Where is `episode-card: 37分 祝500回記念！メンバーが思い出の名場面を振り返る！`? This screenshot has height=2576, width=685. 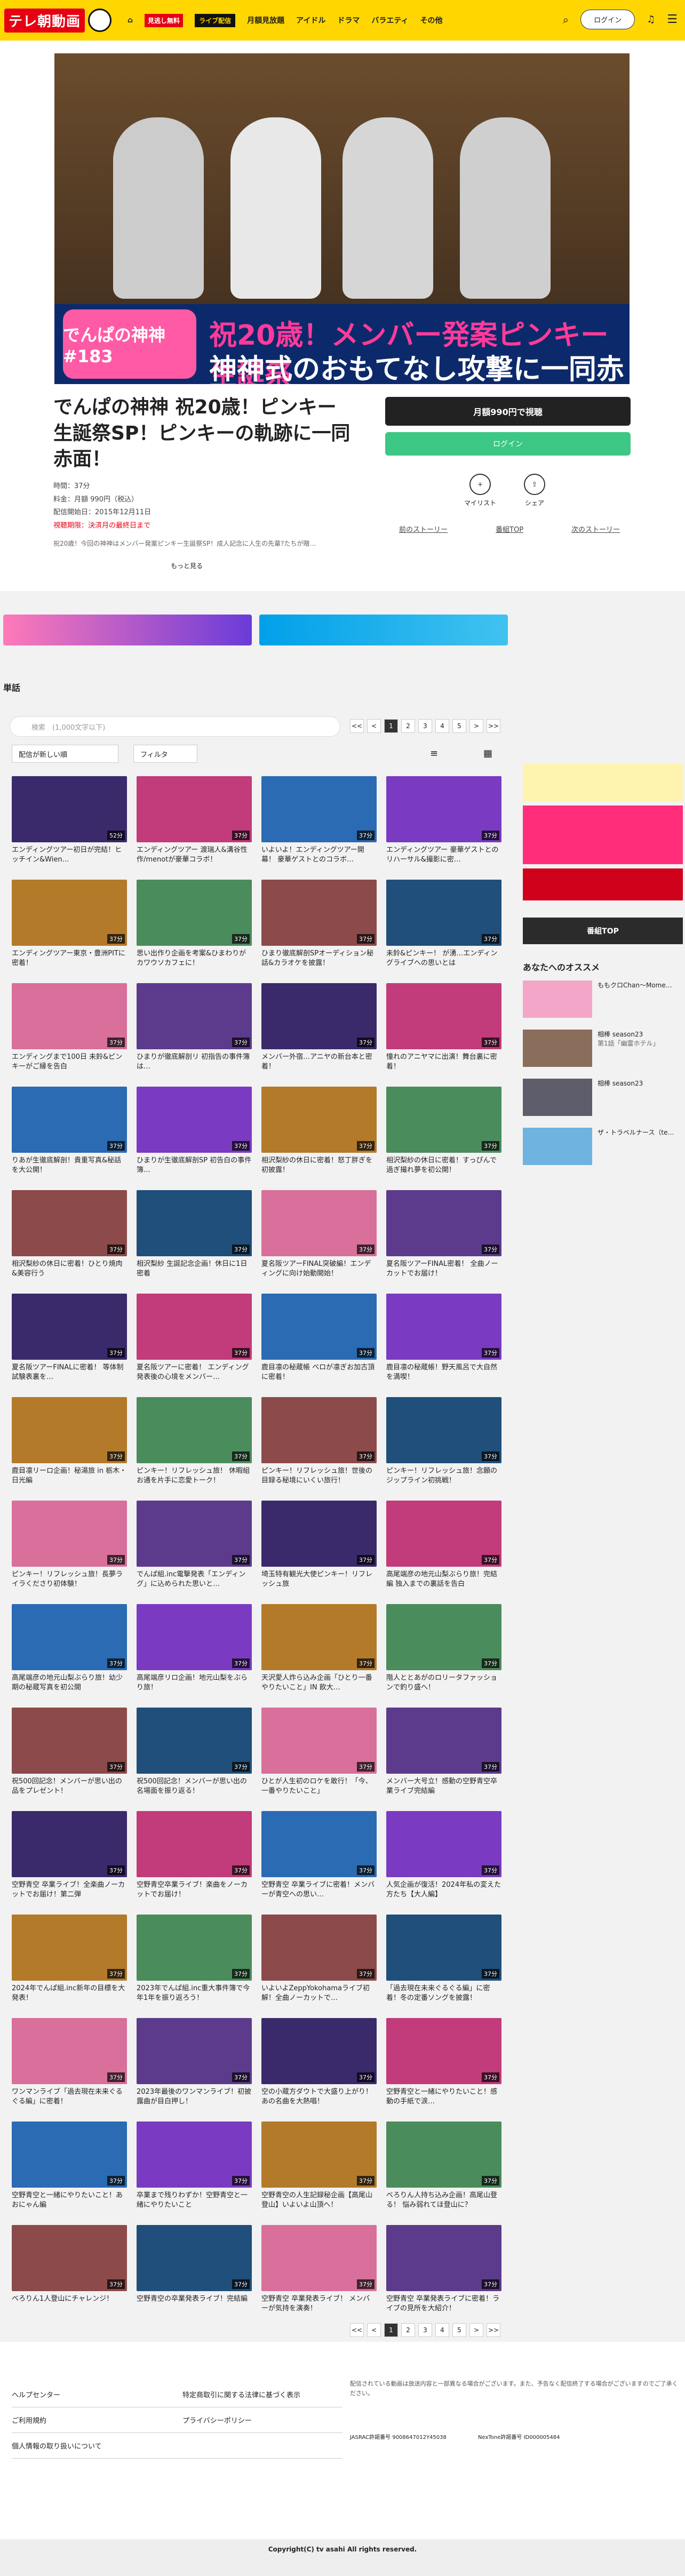 episode-card: 37分 祝500回記念！メンバーが思い出の名場面を振り返る！ is located at coordinates (194, 1759).